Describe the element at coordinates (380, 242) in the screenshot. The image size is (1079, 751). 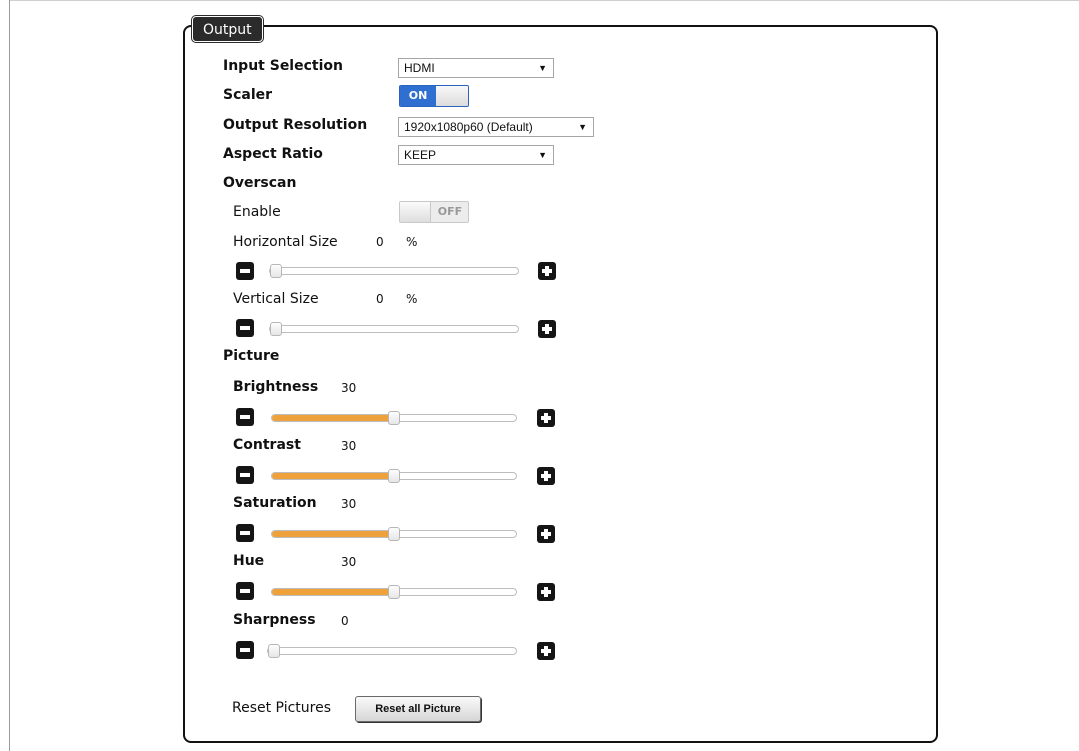
I see `horizontal-size-value: 0` at that location.